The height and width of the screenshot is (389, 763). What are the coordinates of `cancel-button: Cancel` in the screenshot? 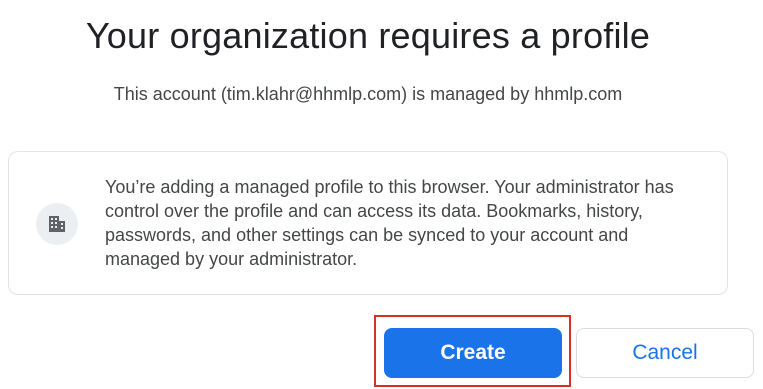 It's located at (665, 353).